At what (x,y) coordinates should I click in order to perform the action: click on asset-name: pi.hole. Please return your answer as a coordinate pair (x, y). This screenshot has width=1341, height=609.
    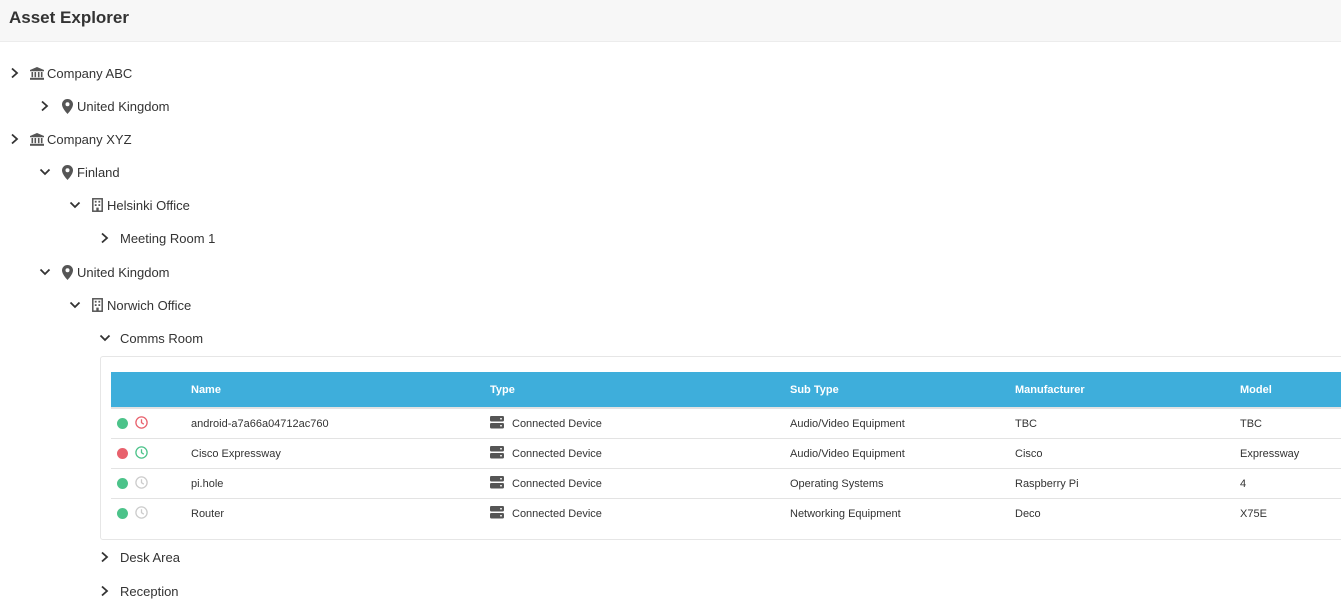
    Looking at the image, I should click on (340, 483).